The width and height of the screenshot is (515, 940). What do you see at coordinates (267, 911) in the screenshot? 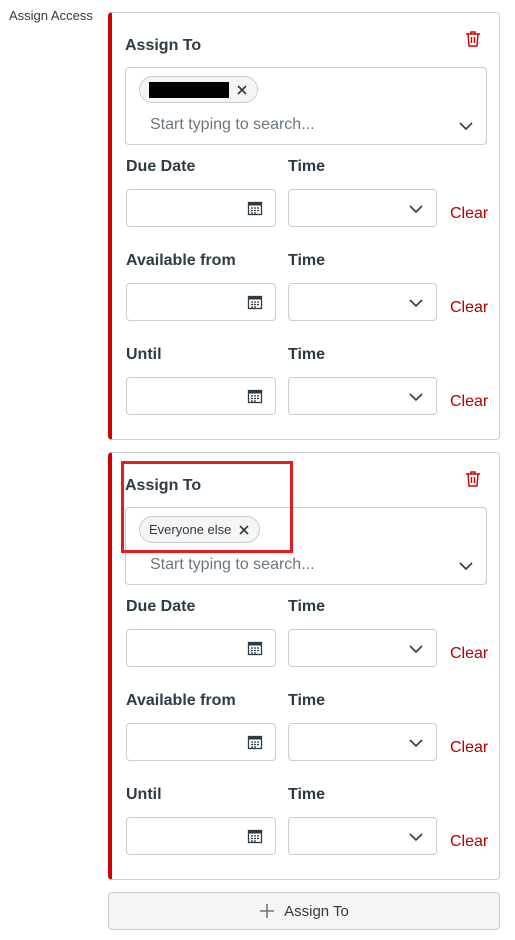
I see `plus-icon` at bounding box center [267, 911].